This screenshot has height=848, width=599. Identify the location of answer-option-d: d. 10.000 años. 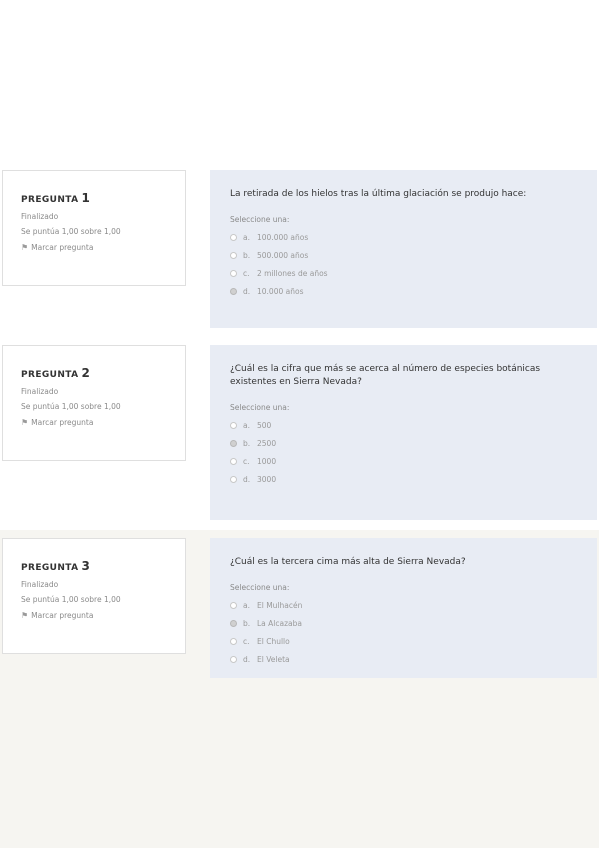
(405, 291).